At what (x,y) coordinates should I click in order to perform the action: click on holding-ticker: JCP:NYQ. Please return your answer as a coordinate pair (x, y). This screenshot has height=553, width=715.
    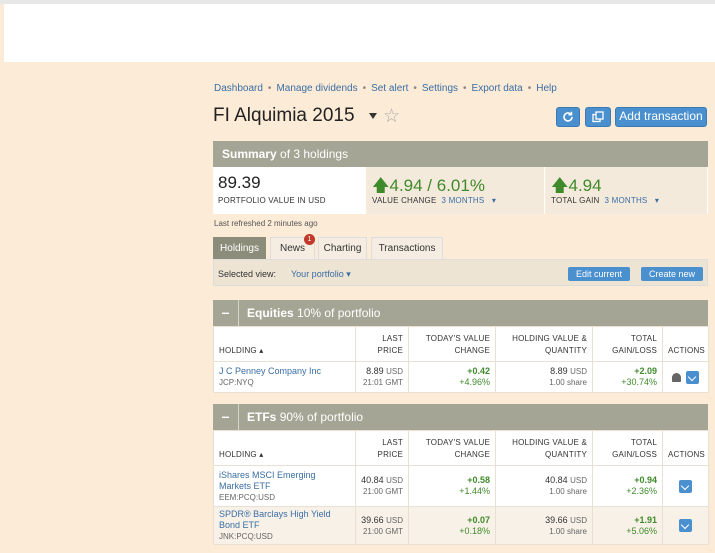
    Looking at the image, I should click on (236, 382).